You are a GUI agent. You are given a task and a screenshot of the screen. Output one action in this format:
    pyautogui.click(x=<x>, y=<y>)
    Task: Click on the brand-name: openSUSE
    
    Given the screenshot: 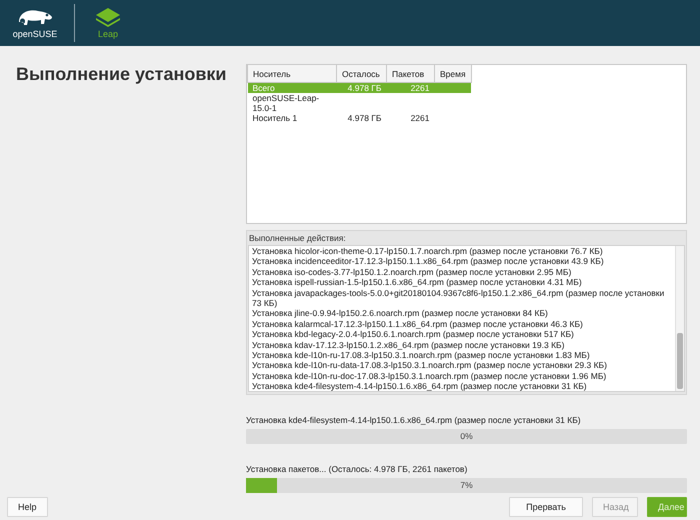 What is the action you would take?
    pyautogui.click(x=35, y=33)
    